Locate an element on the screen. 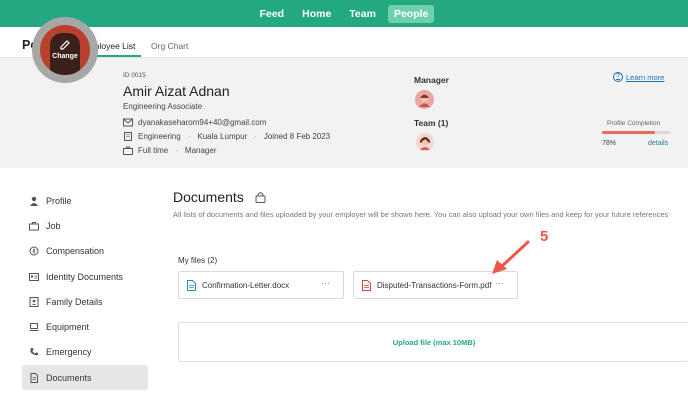 This screenshot has height=394, width=688. annotation-arrow-icon is located at coordinates (511, 257).